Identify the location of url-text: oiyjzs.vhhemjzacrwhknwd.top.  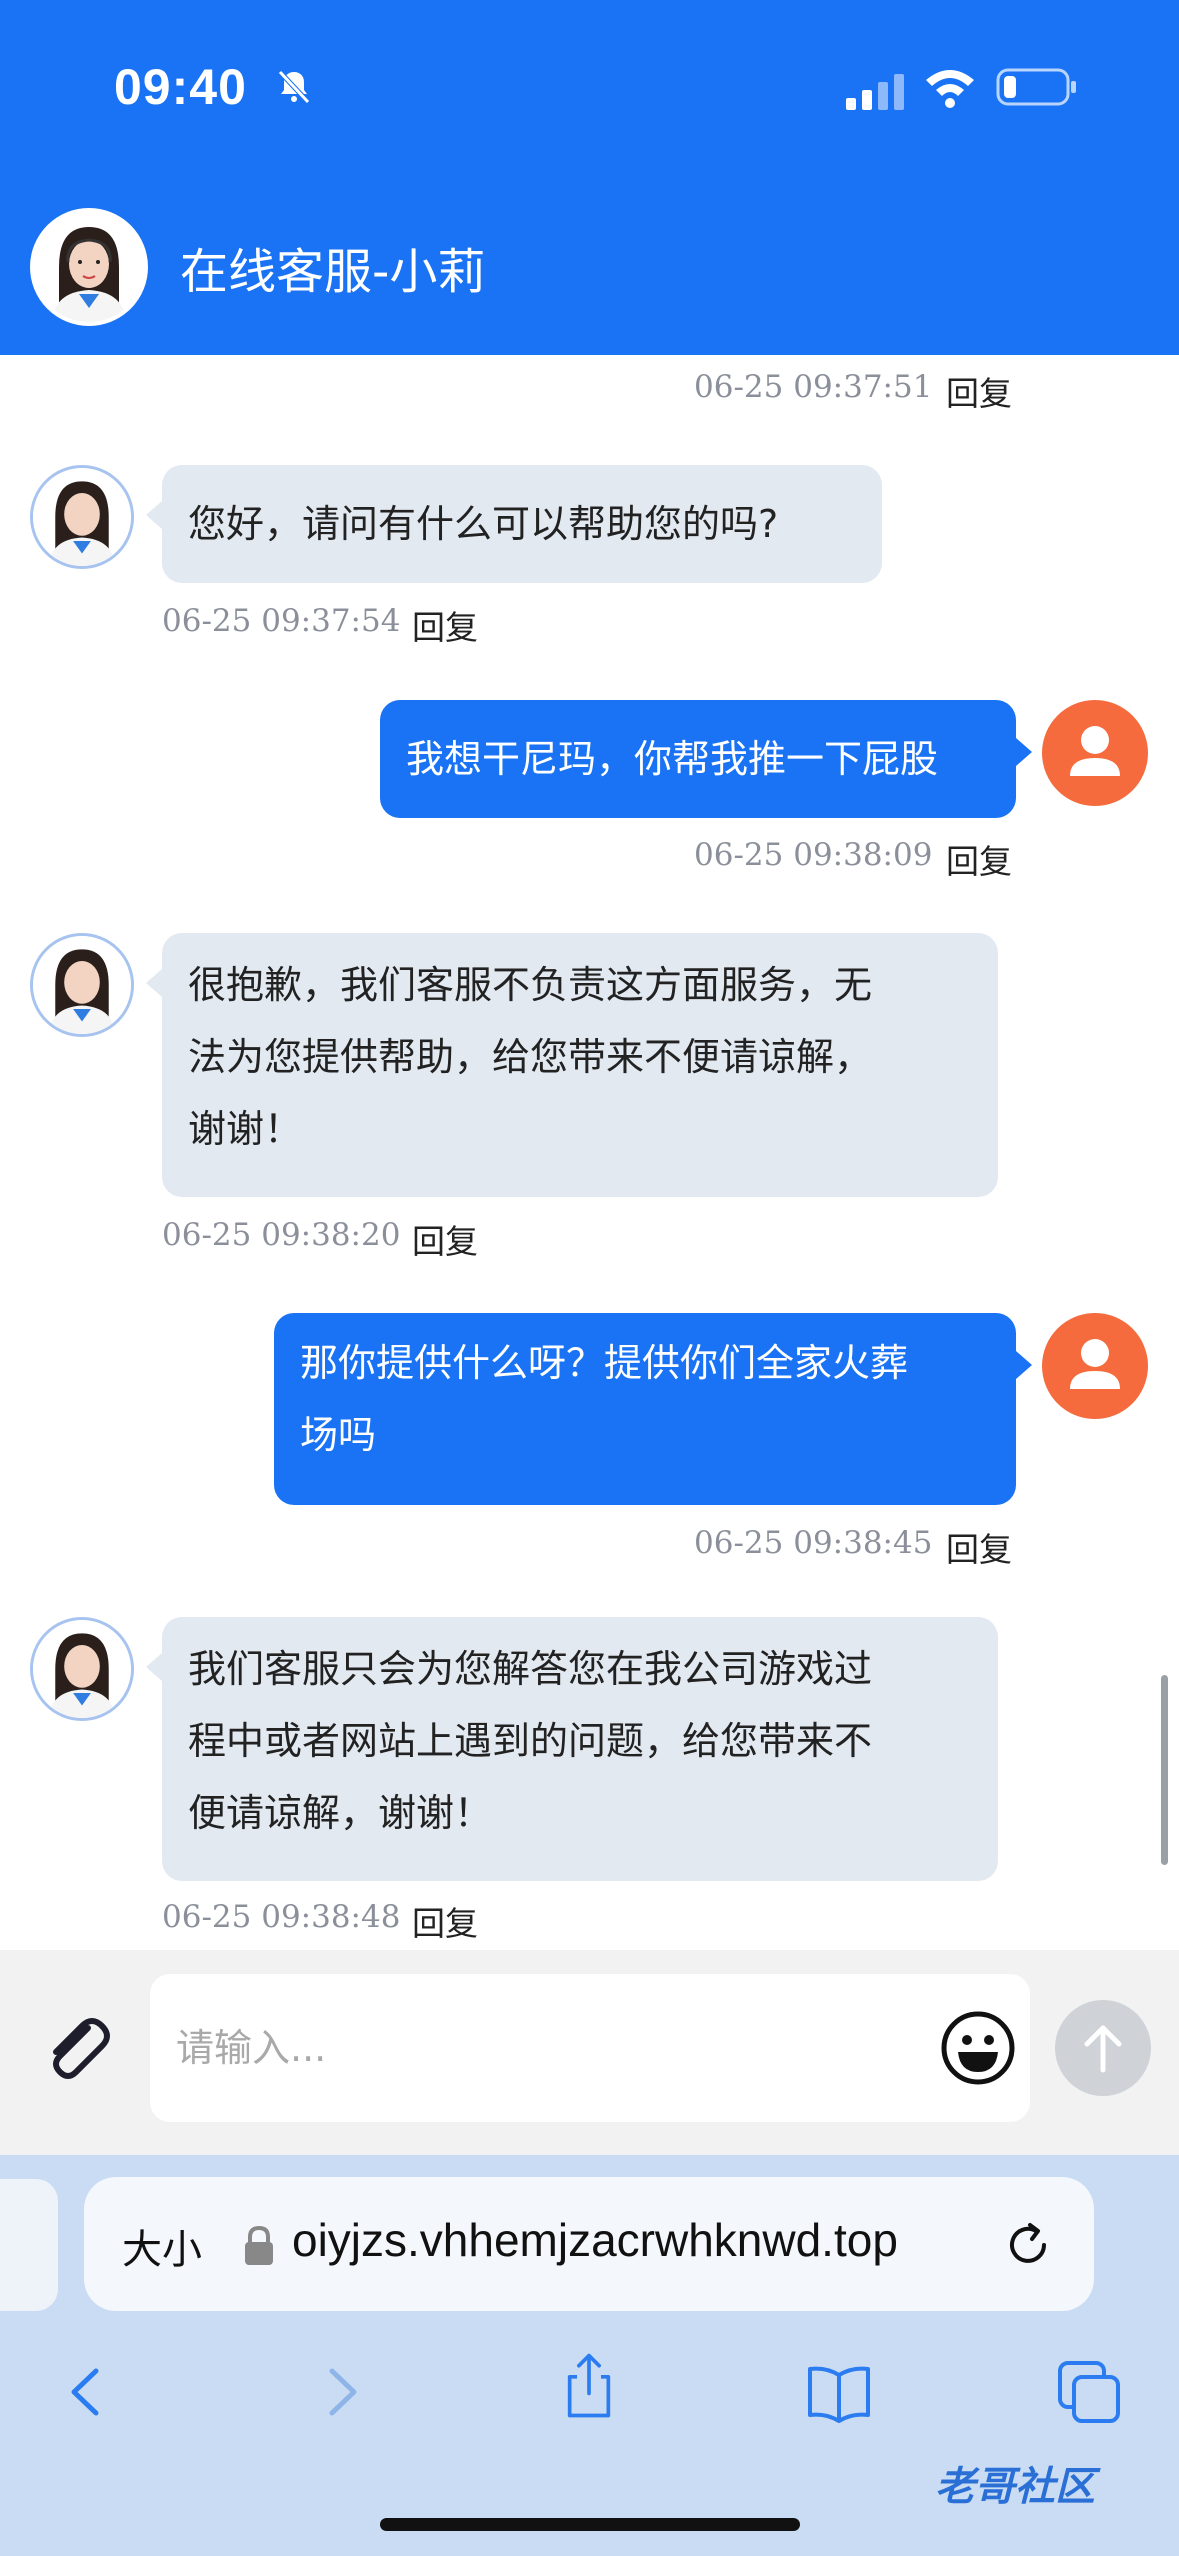
(672, 2240).